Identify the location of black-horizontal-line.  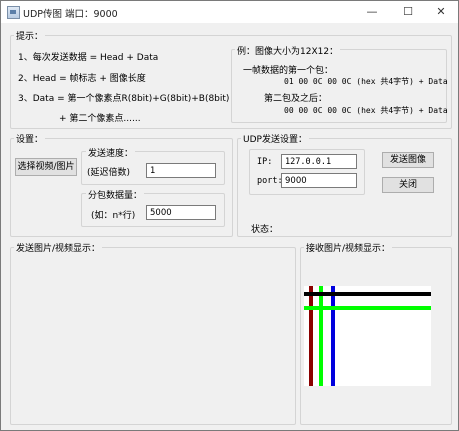
(367, 294).